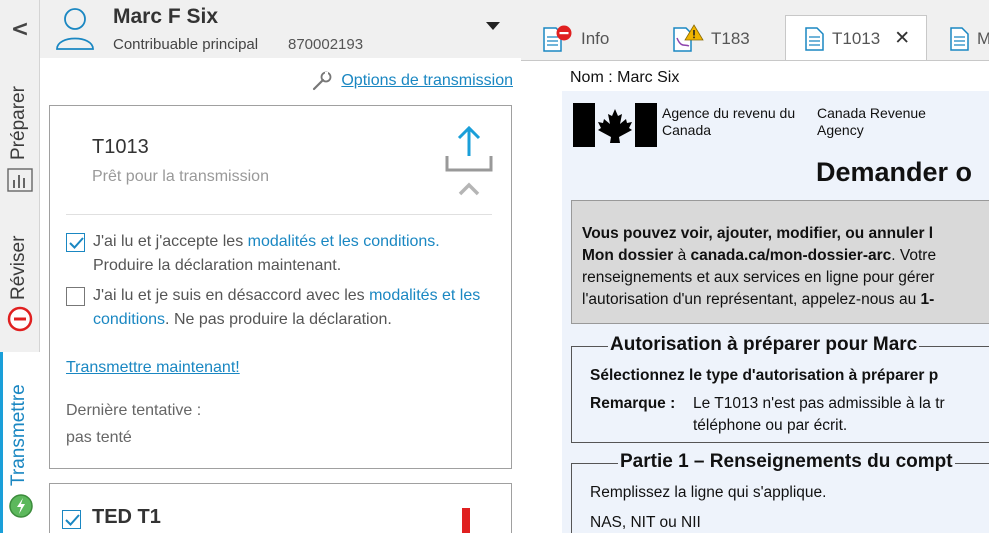 The image size is (989, 533). I want to click on chevron-left-icon: <, so click(20, 29).